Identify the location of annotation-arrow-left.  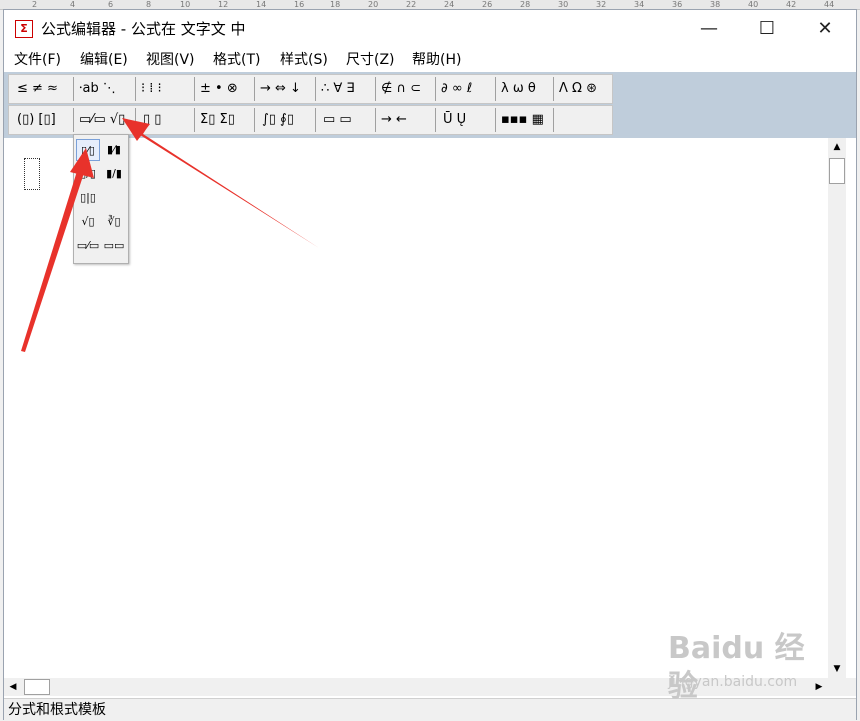
(53, 260).